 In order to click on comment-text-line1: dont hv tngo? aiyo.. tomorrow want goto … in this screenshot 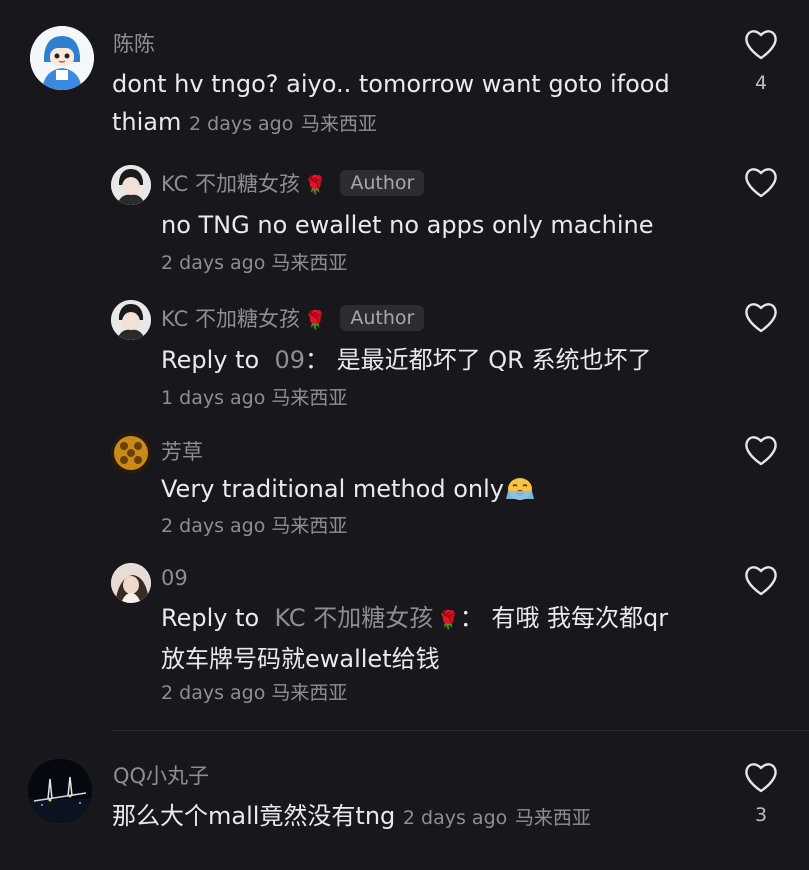, I will do `click(391, 84)`.